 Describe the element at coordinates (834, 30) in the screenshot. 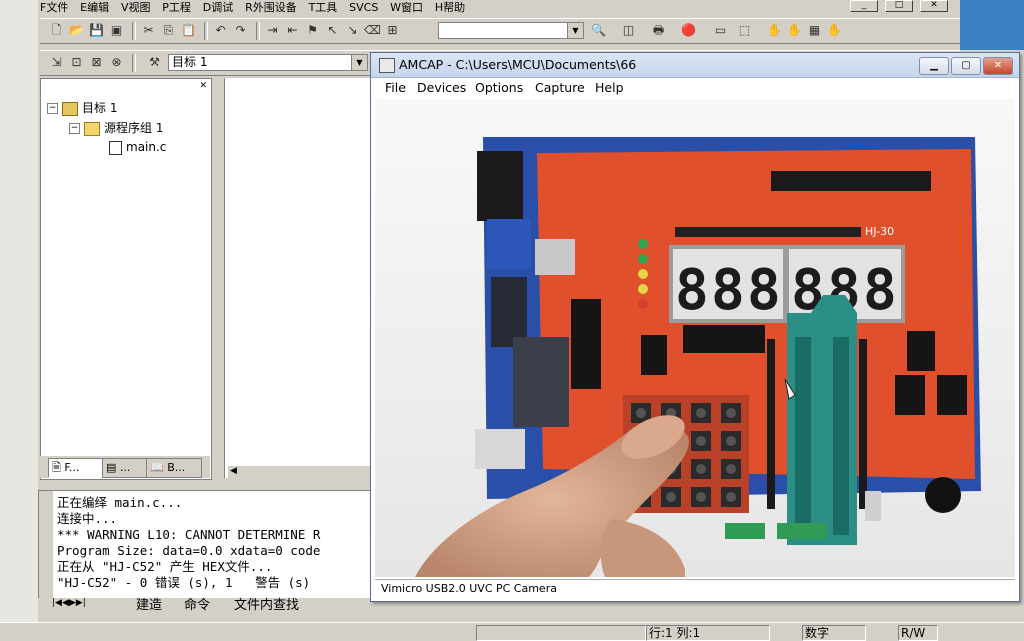

I see `hand3-icon: ✋` at that location.